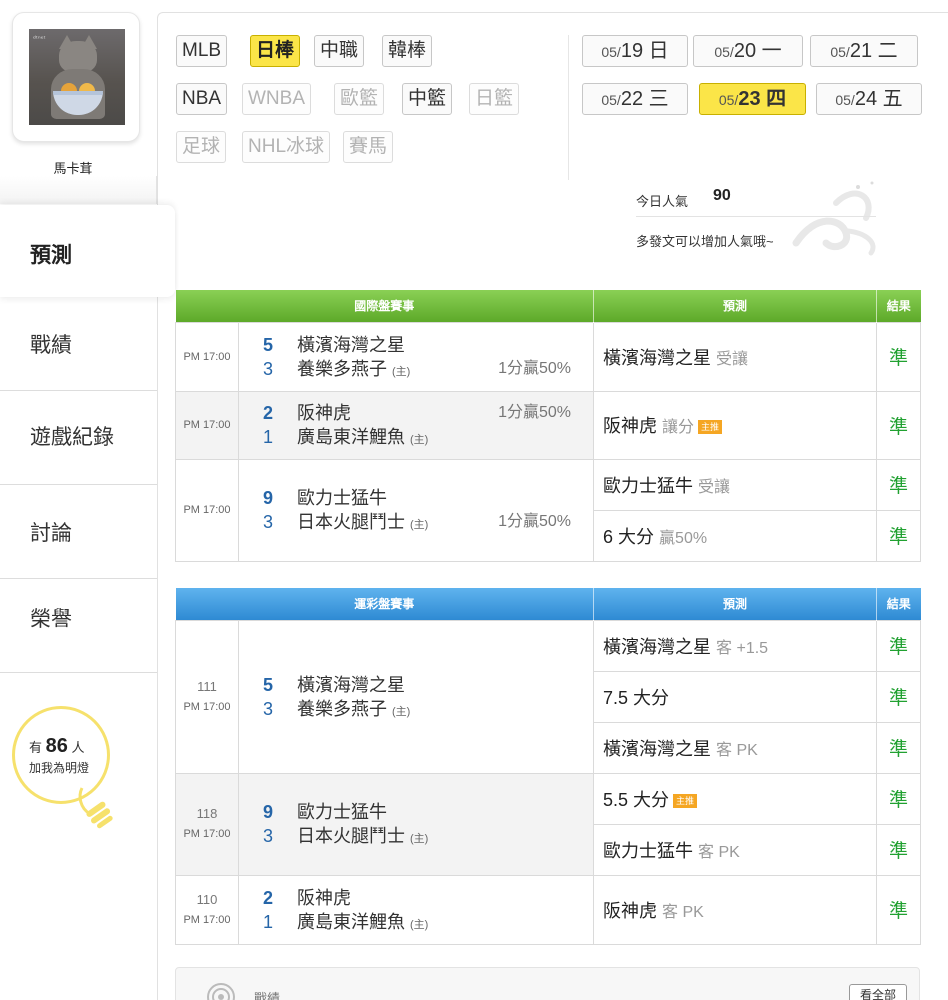 The height and width of the screenshot is (1000, 948). Describe the element at coordinates (359, 99) in the screenshot. I see `league-tag-euroleague: 歐籃` at that location.